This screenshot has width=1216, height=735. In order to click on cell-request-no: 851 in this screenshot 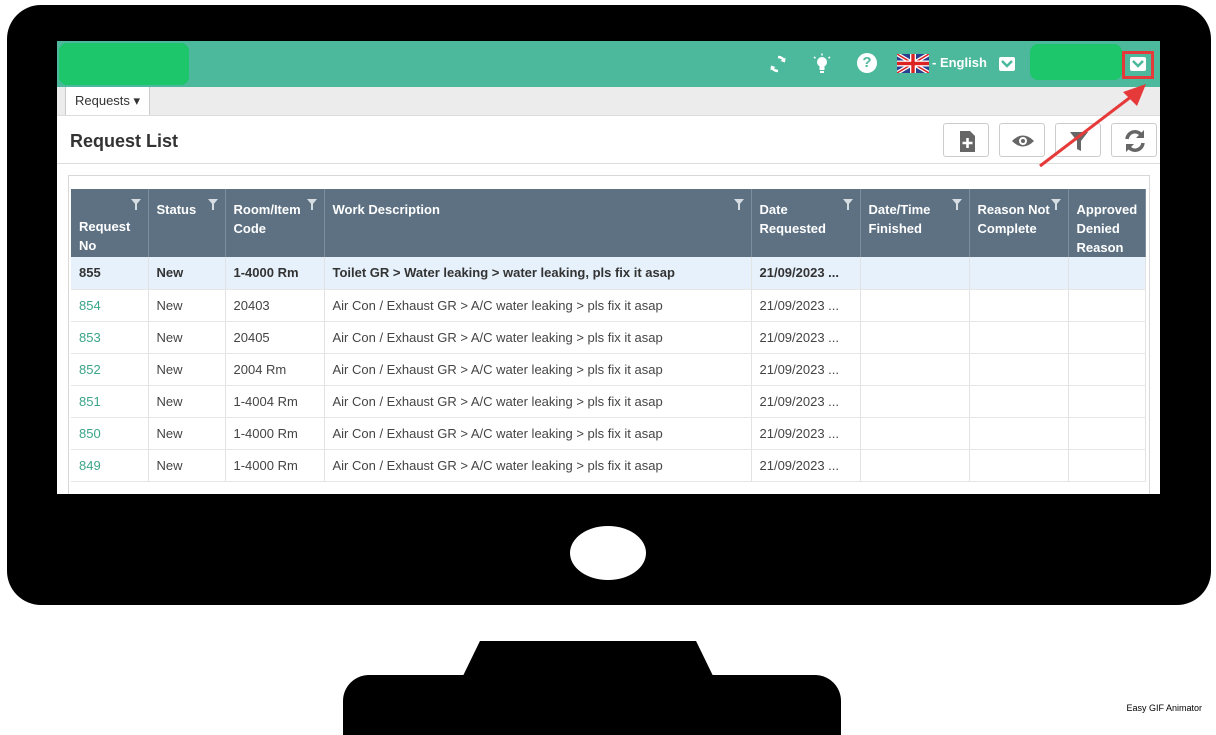, I will do `click(110, 401)`.